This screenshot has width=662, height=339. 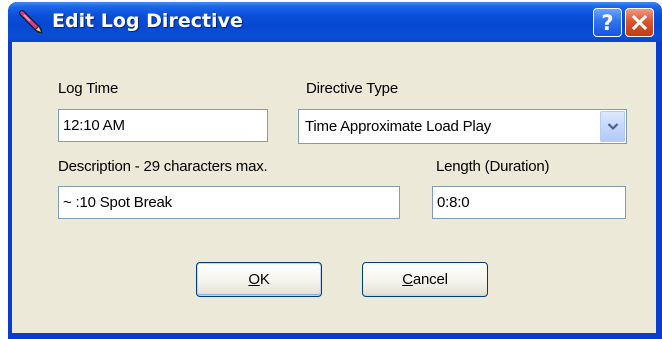 I want to click on directive-type-select: Time Approximate Load Play, so click(x=462, y=126).